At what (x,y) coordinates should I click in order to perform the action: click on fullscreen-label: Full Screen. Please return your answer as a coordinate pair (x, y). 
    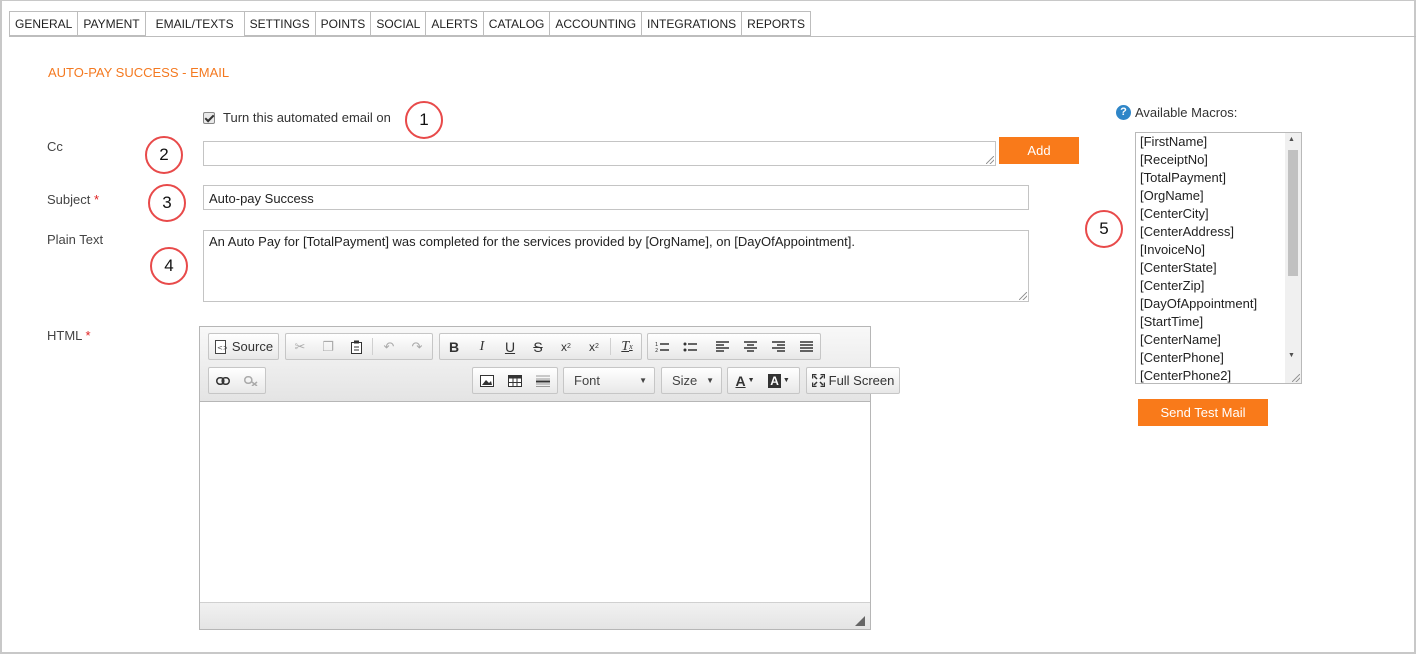
    Looking at the image, I should click on (861, 380).